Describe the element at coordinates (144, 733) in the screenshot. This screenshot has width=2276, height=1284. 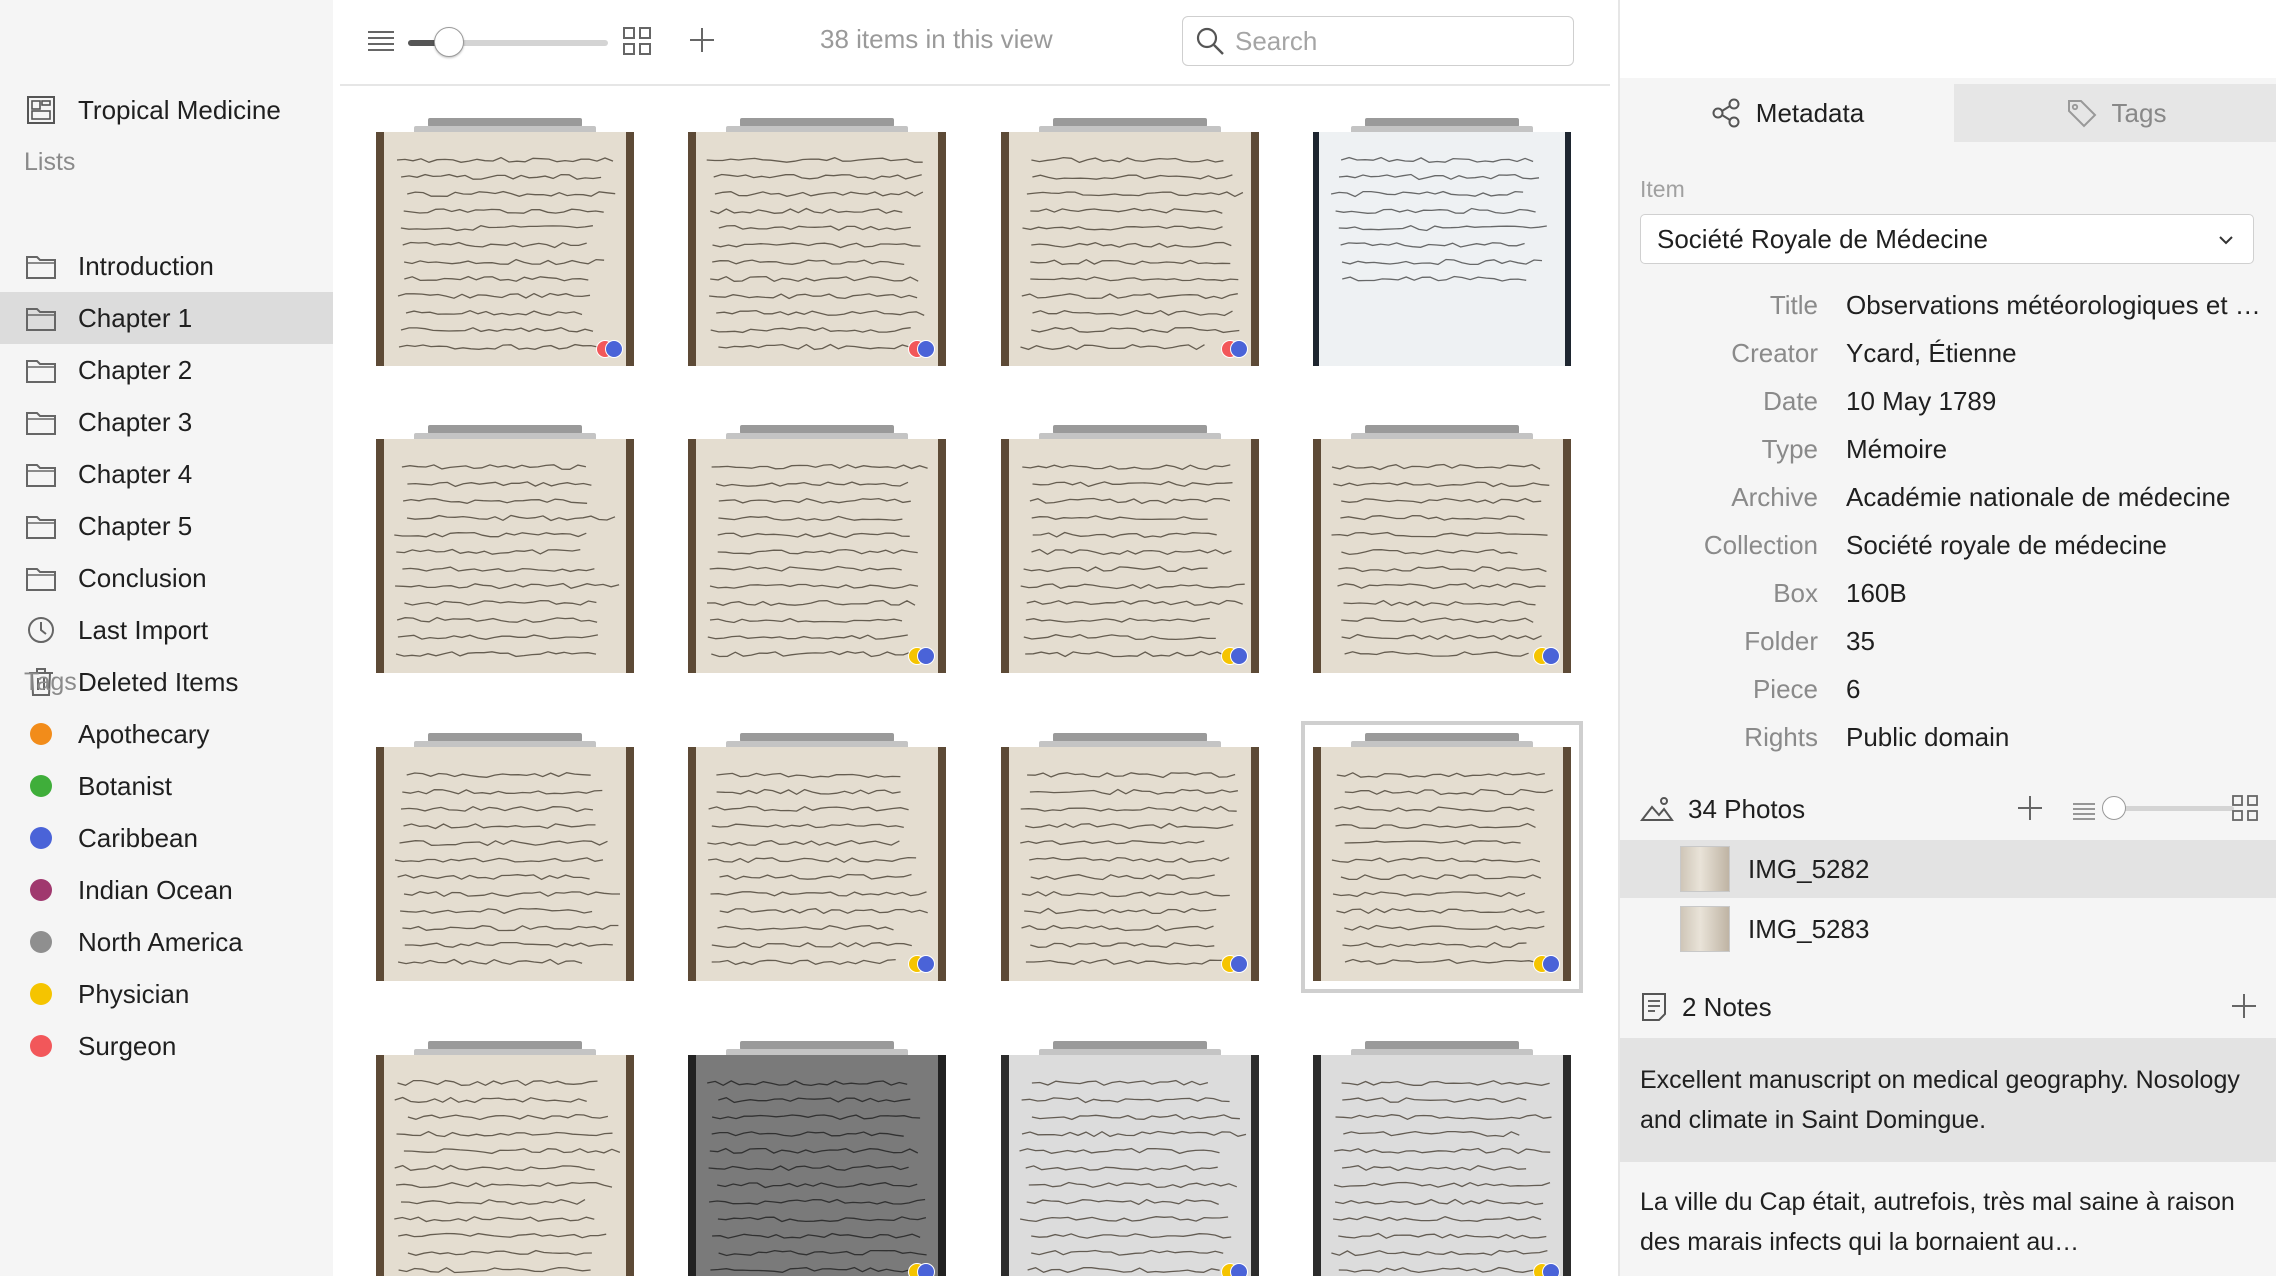
I see `sidebar-tag-label: Apothecary` at that location.